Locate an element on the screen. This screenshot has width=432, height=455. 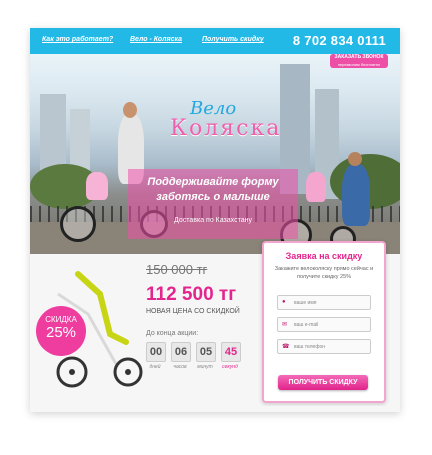
countdown-minutes-label: минут is located at coordinates (205, 367).